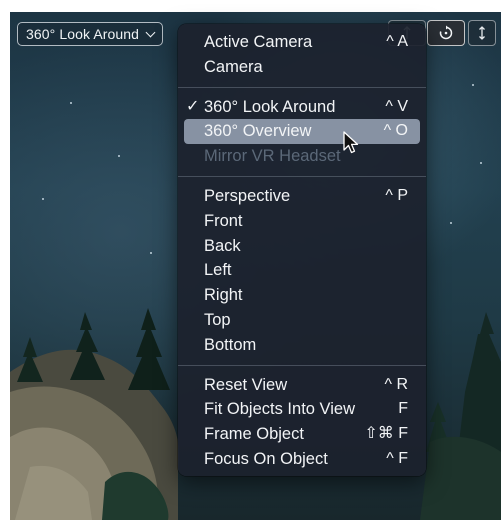  Describe the element at coordinates (302, 67) in the screenshot. I see `menu-item-camera: Camera` at that location.